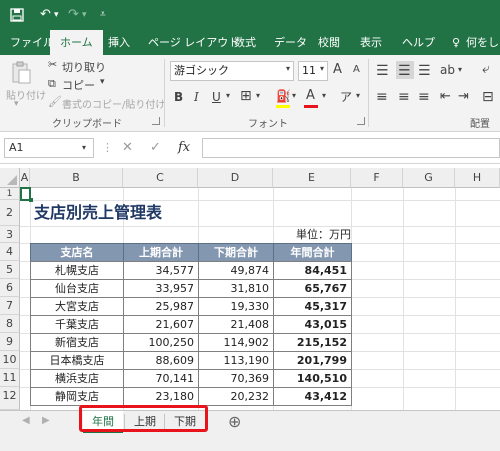  What do you see at coordinates (235, 178) in the screenshot?
I see `column-header-d: D` at bounding box center [235, 178].